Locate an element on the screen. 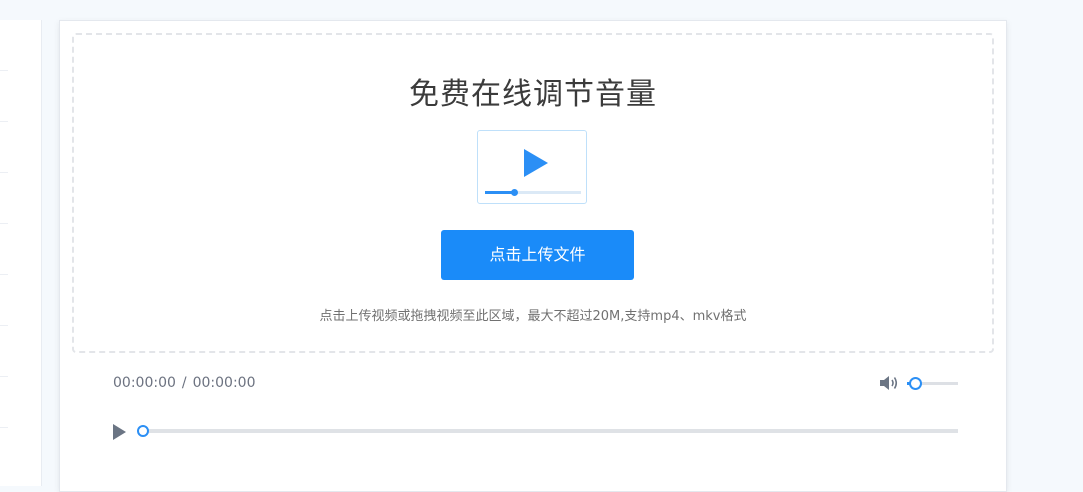  page-title: 免费在线调节音量 is located at coordinates (533, 94).